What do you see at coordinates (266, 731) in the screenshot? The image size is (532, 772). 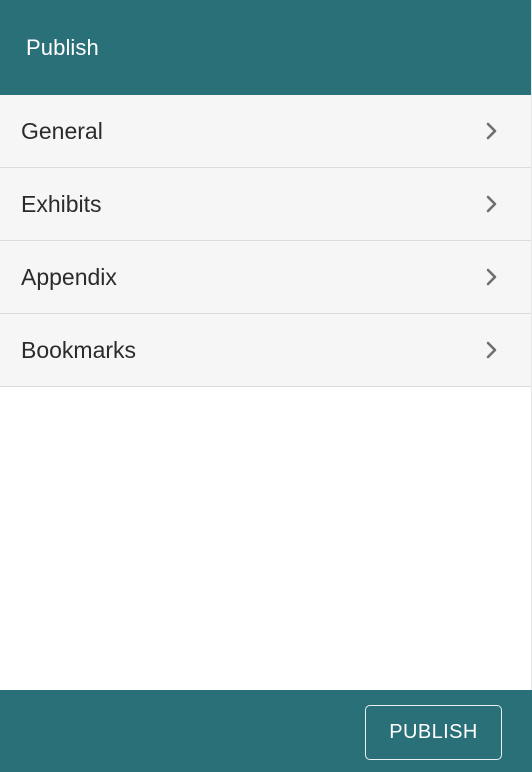 I see `panel-footer: PUBLISH` at bounding box center [266, 731].